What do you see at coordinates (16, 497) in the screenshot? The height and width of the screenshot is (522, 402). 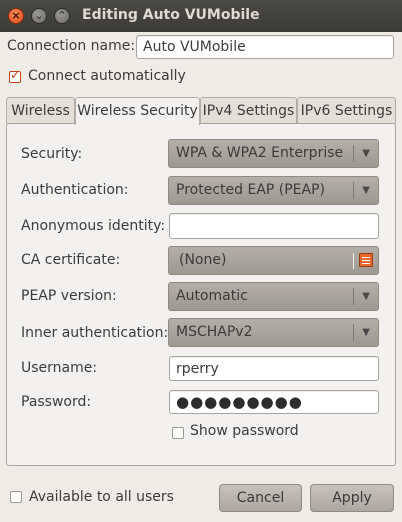 I see `available-to-all-users-checkbox` at bounding box center [16, 497].